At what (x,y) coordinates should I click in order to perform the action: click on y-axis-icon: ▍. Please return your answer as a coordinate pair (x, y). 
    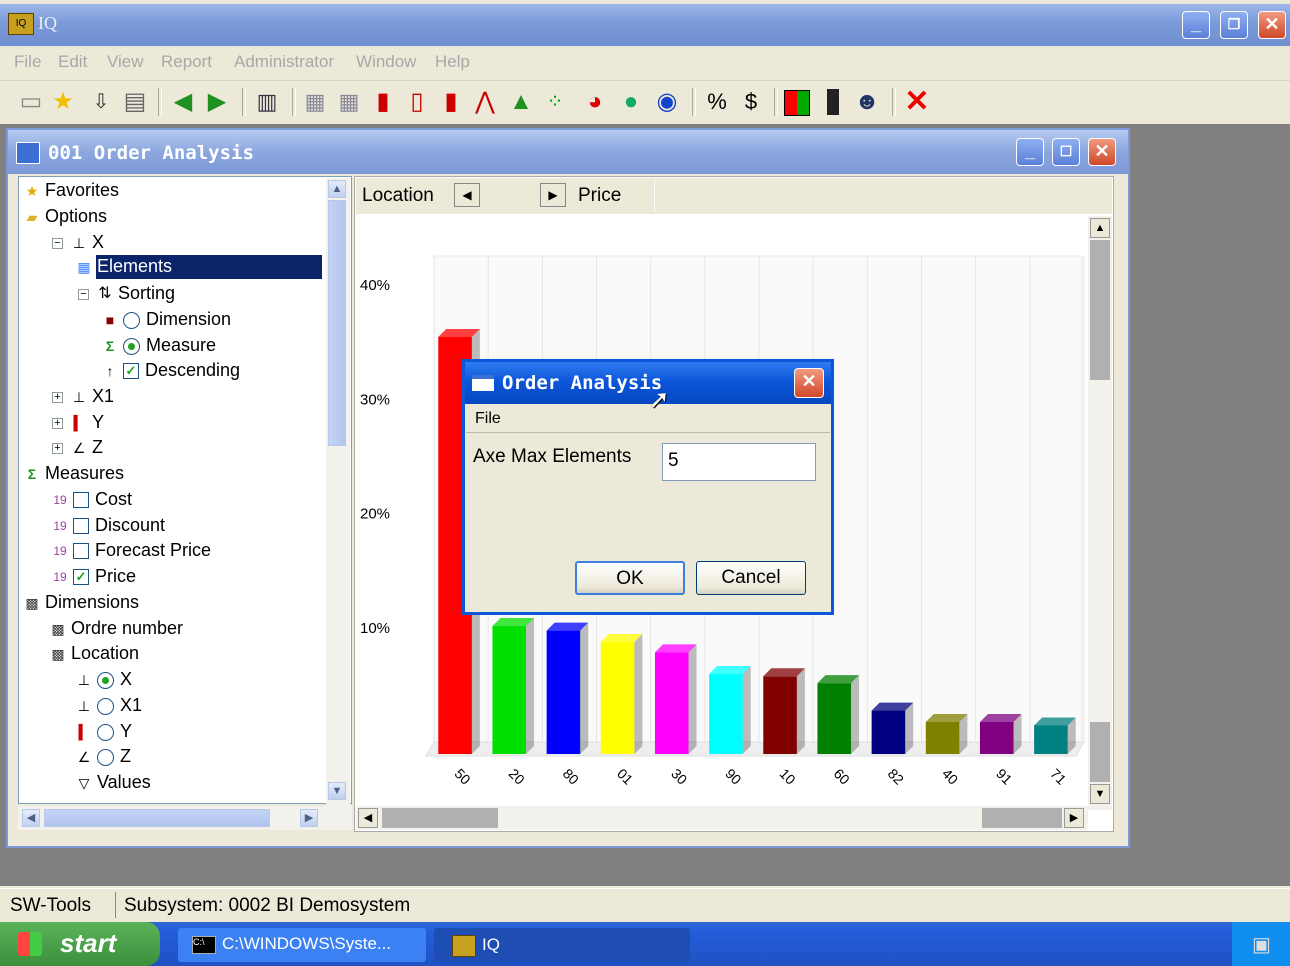
    Looking at the image, I should click on (79, 423).